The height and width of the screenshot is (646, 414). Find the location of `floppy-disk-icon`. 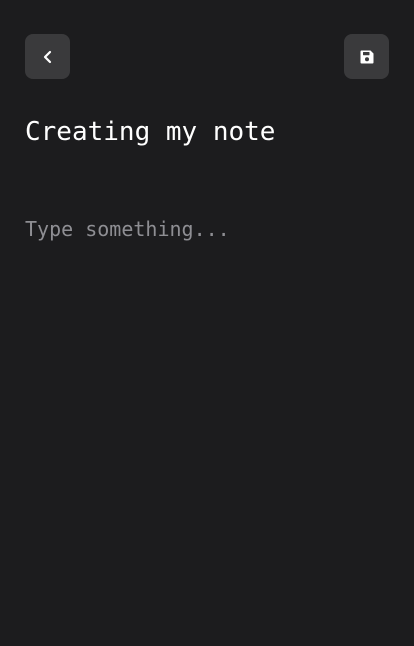

floppy-disk-icon is located at coordinates (367, 57).